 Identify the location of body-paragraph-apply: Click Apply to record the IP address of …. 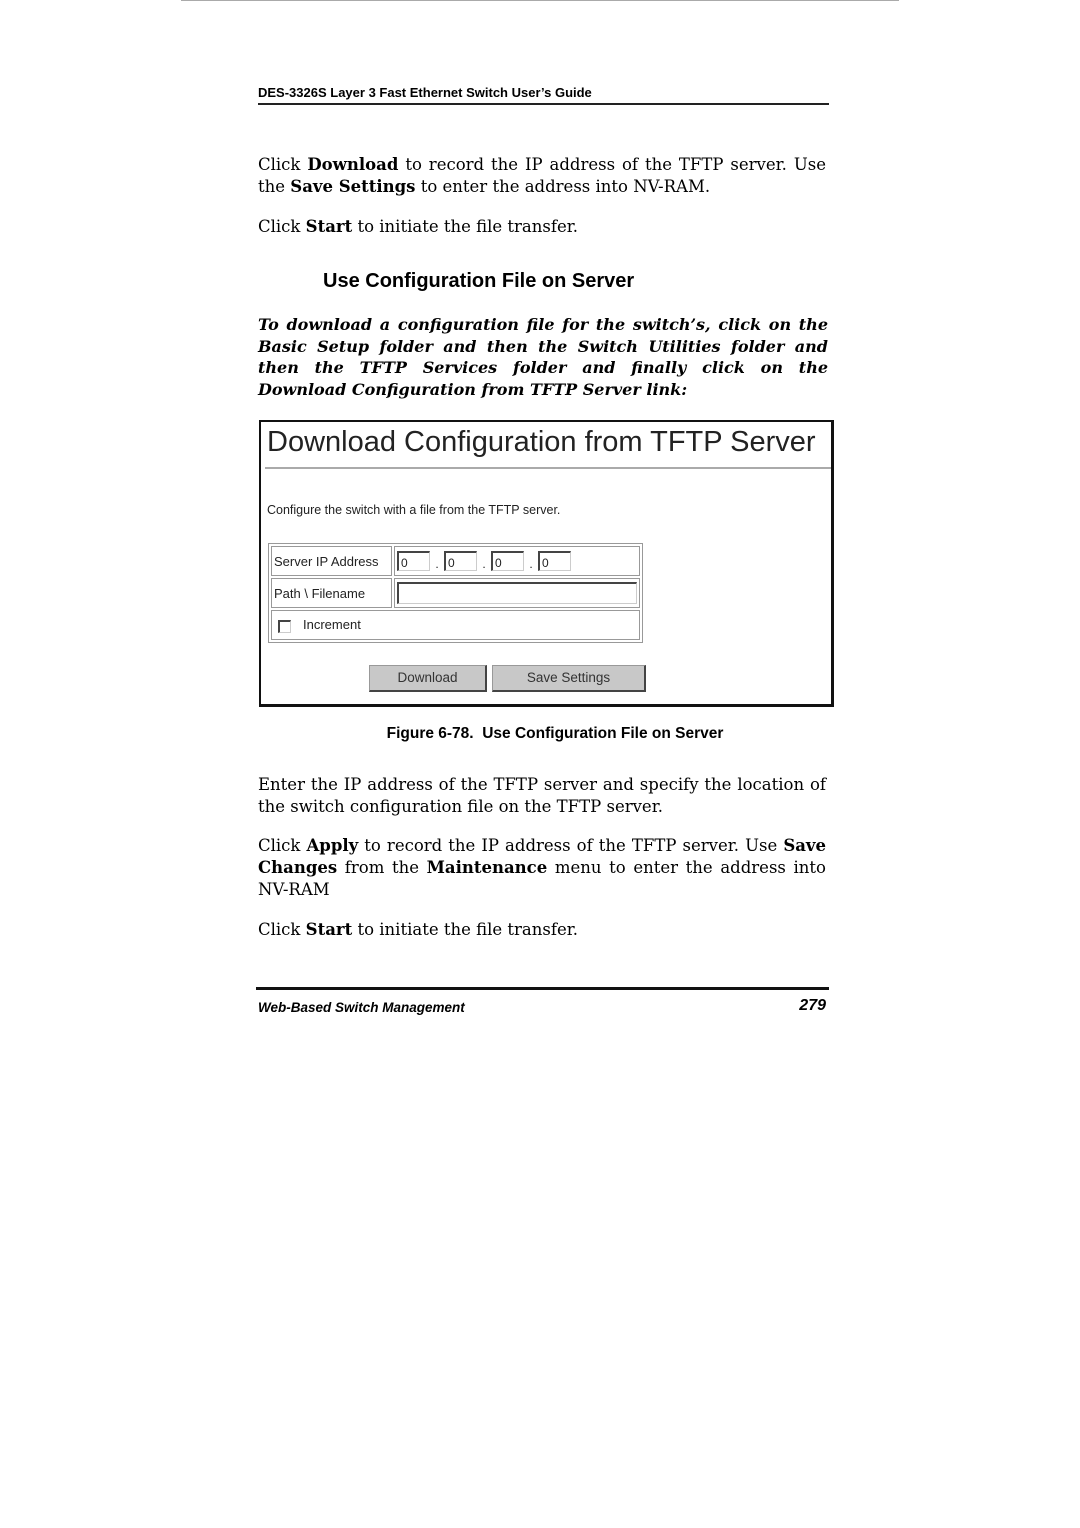
(542, 868).